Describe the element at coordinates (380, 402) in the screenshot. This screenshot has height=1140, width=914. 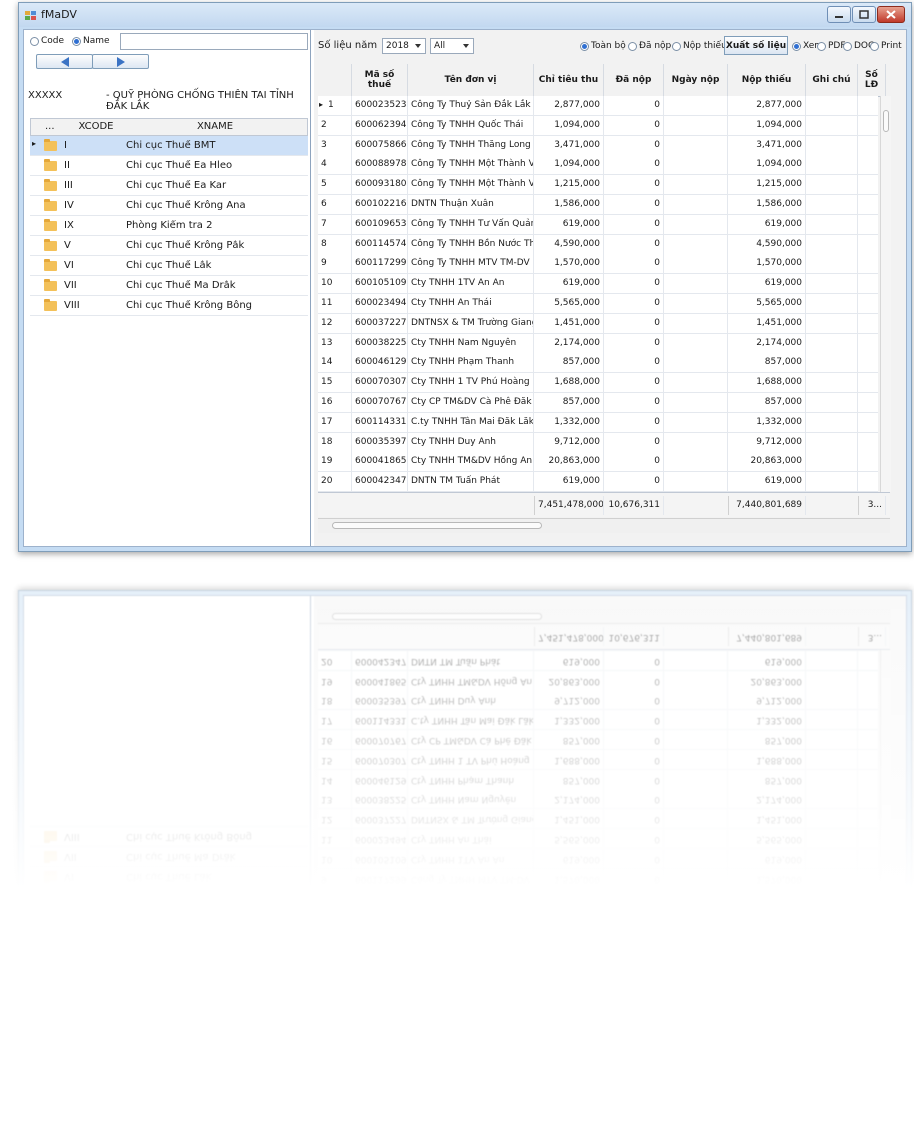
I see `cell-mst: 6000707671` at that location.